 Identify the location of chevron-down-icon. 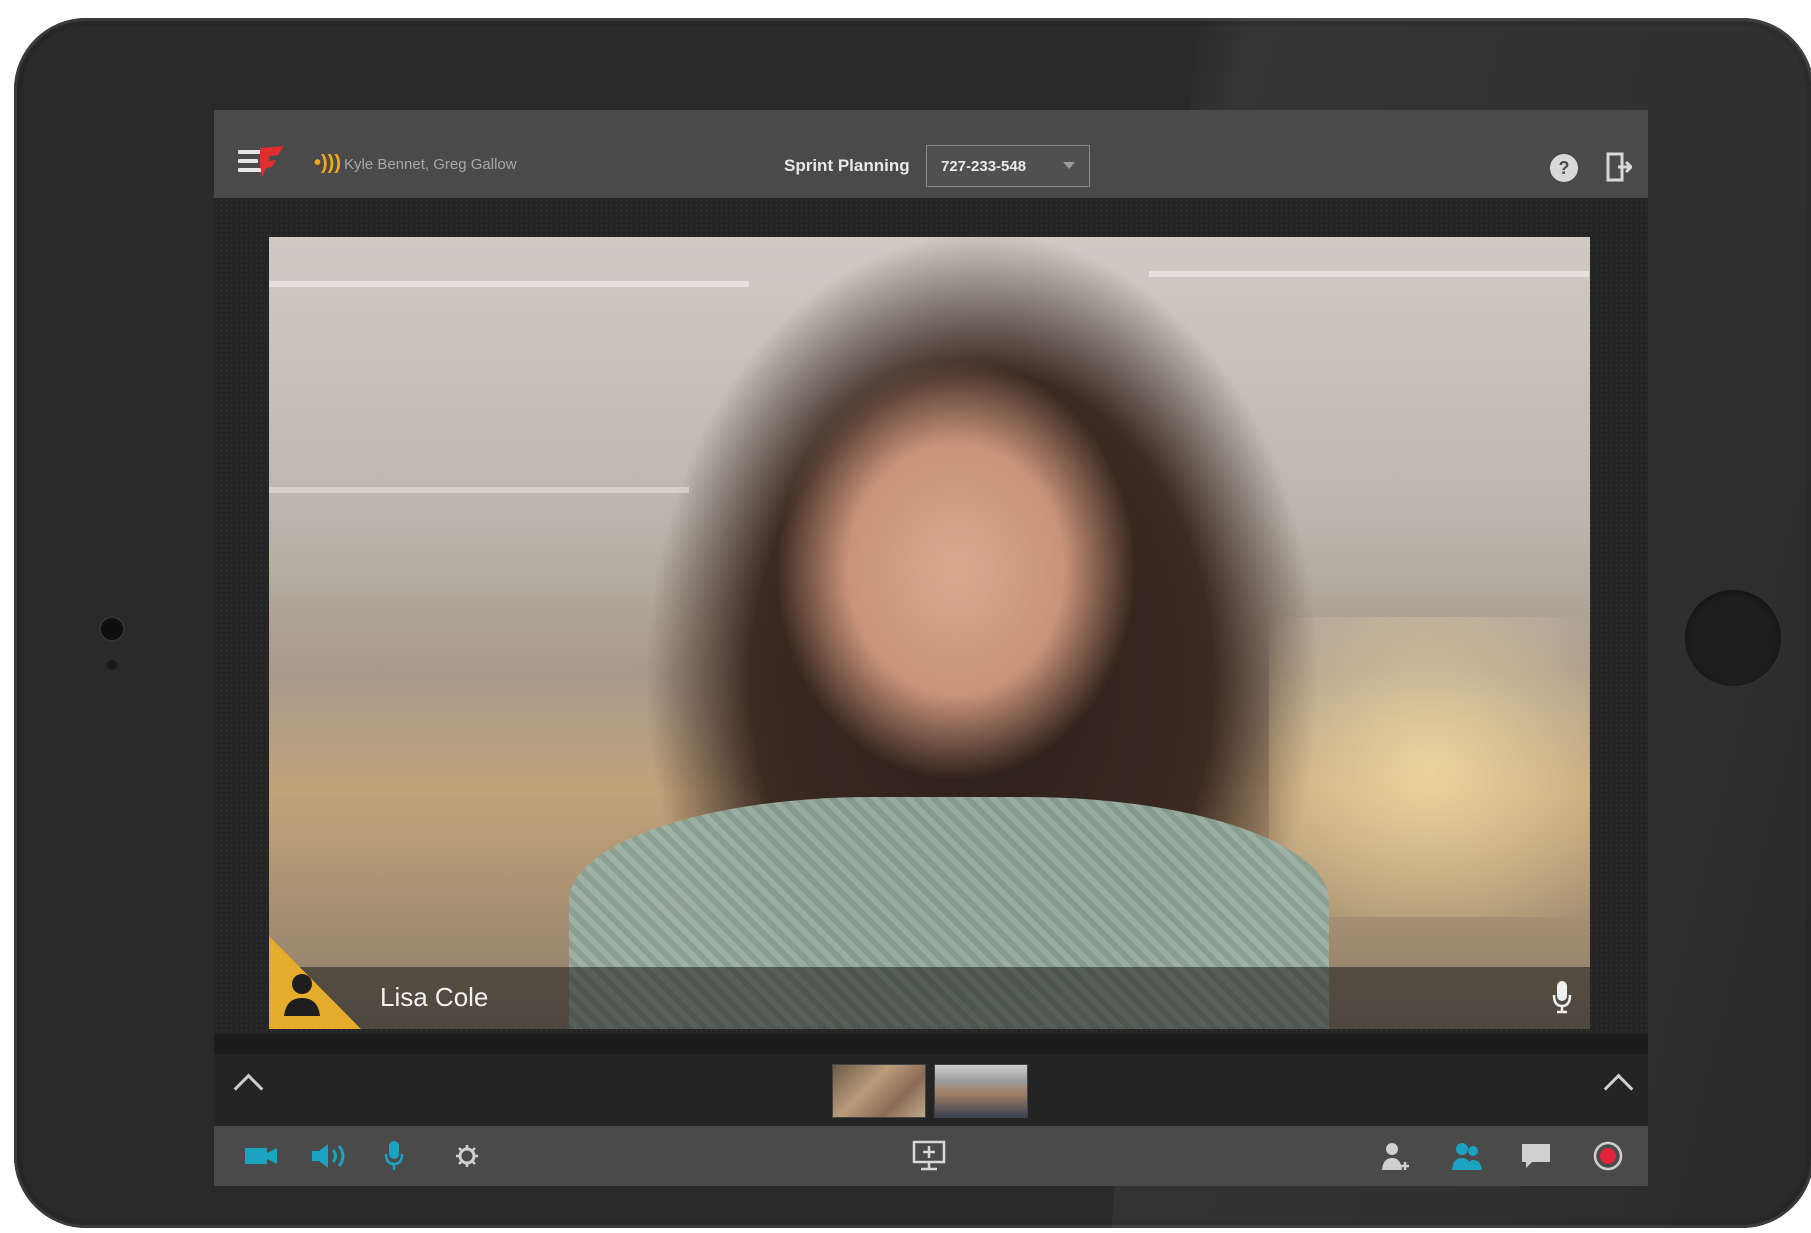
(1069, 165).